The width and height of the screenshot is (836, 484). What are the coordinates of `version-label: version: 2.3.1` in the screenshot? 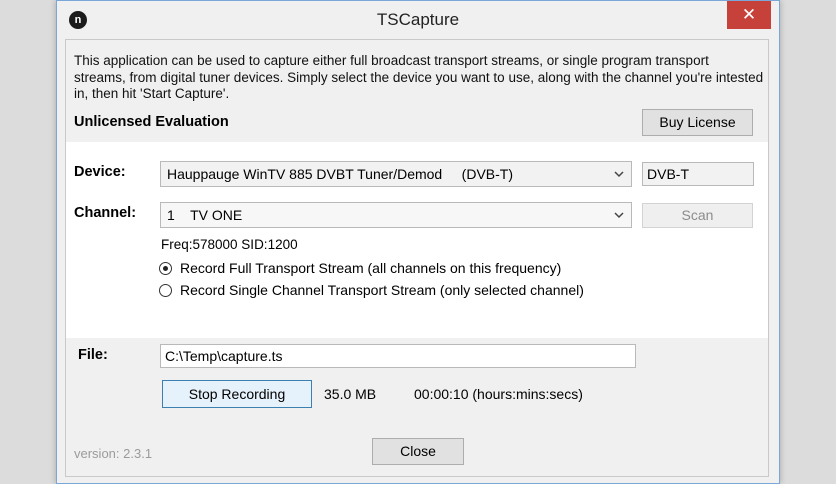 It's located at (113, 453).